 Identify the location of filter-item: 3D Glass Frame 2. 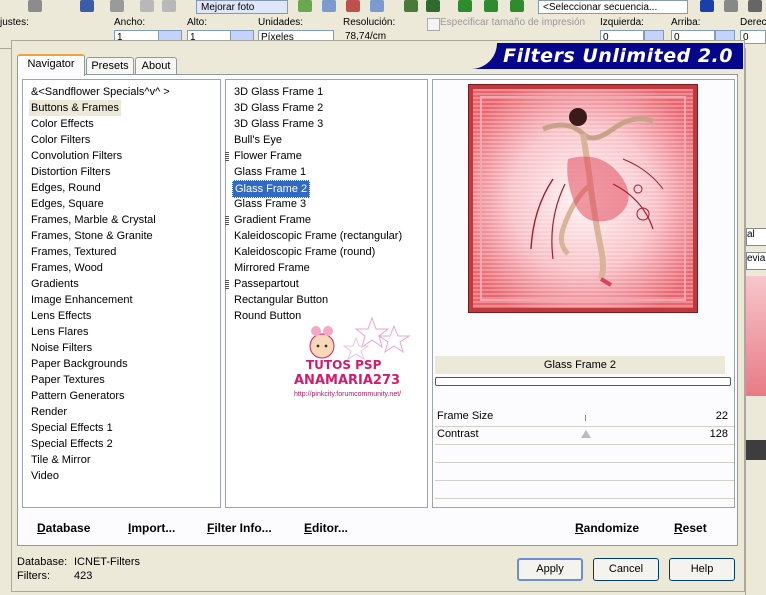
(278, 108).